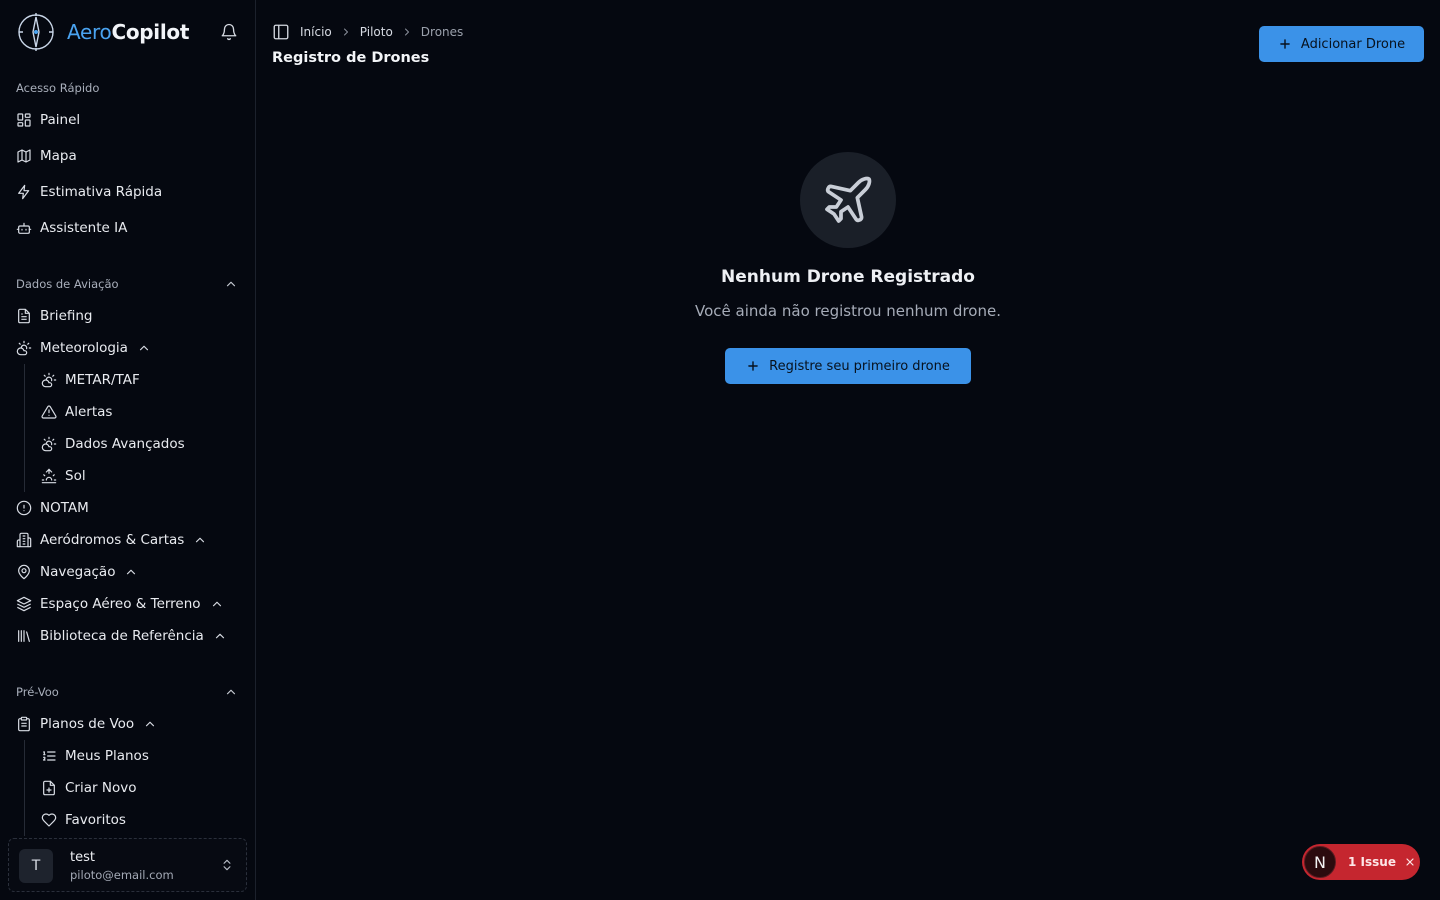 The height and width of the screenshot is (900, 1440). I want to click on sidebar-item-mapa: Mapa, so click(46, 156).